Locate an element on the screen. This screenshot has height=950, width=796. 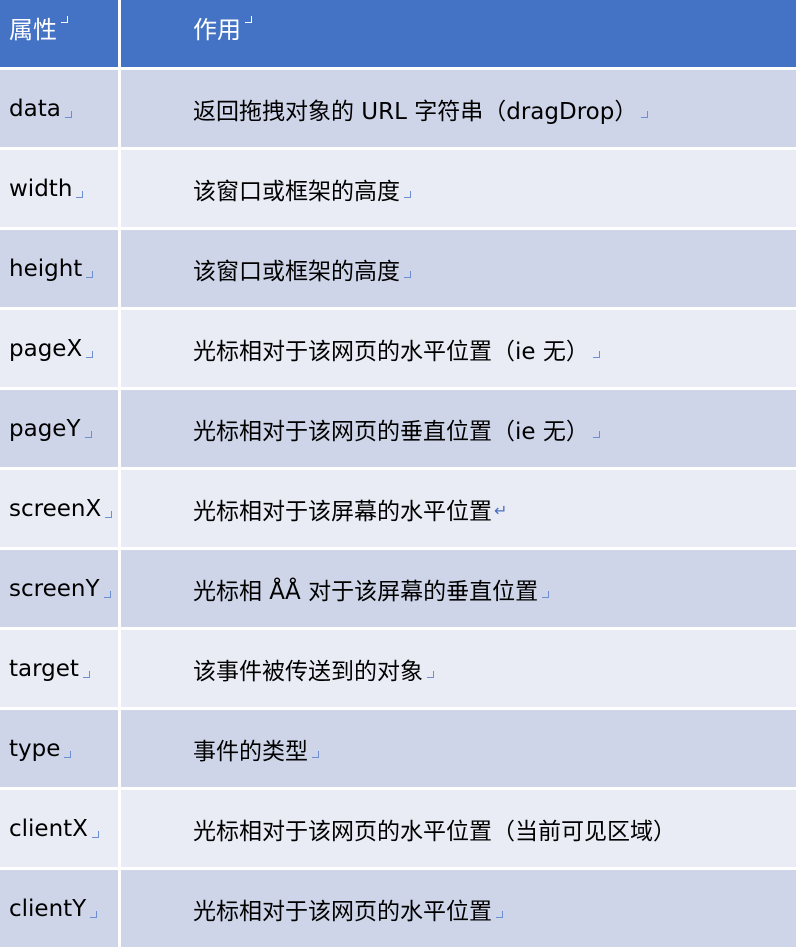
property-name: clientX is located at coordinates (48, 828).